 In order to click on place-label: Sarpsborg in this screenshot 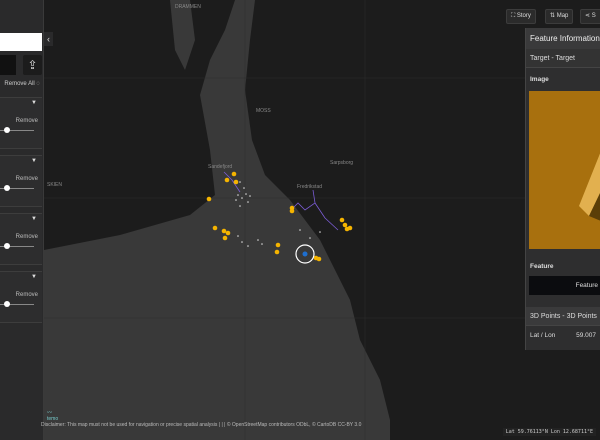, I will do `click(341, 163)`.